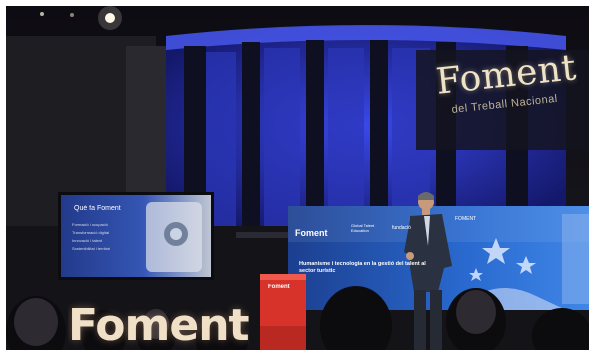 This screenshot has height=356, width=595. I want to click on right-screen-corner-logo: FOMENT, so click(466, 219).